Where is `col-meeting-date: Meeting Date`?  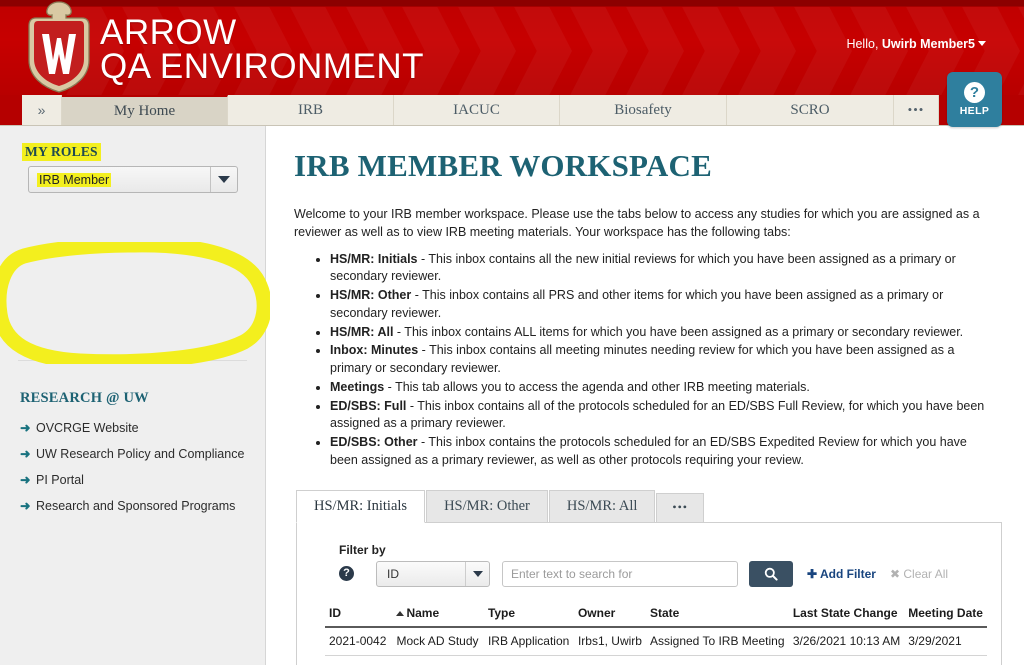
col-meeting-date: Meeting Date is located at coordinates (945, 615).